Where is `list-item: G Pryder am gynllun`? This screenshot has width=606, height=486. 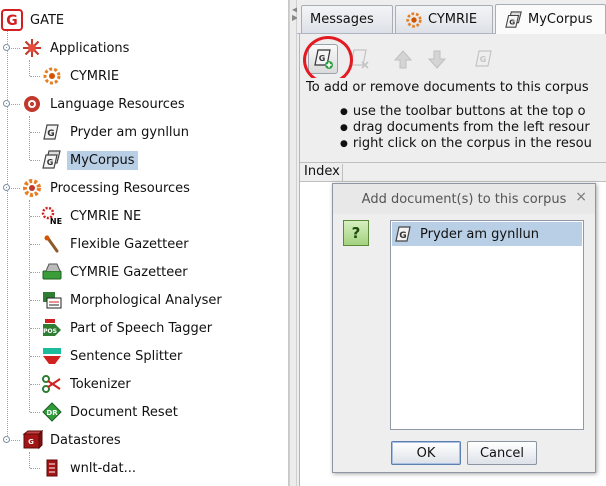
list-item: G Pryder am gynllun is located at coordinates (487, 234).